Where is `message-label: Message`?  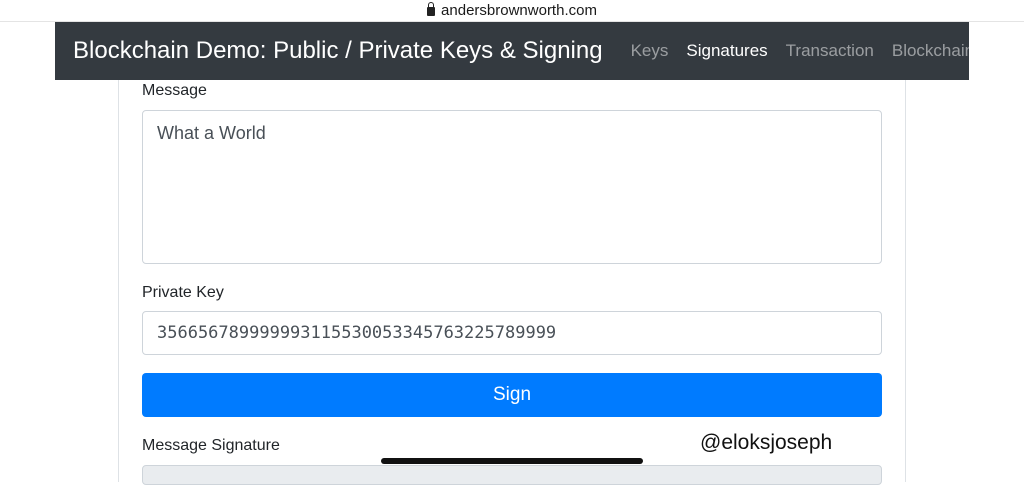 message-label: Message is located at coordinates (174, 90).